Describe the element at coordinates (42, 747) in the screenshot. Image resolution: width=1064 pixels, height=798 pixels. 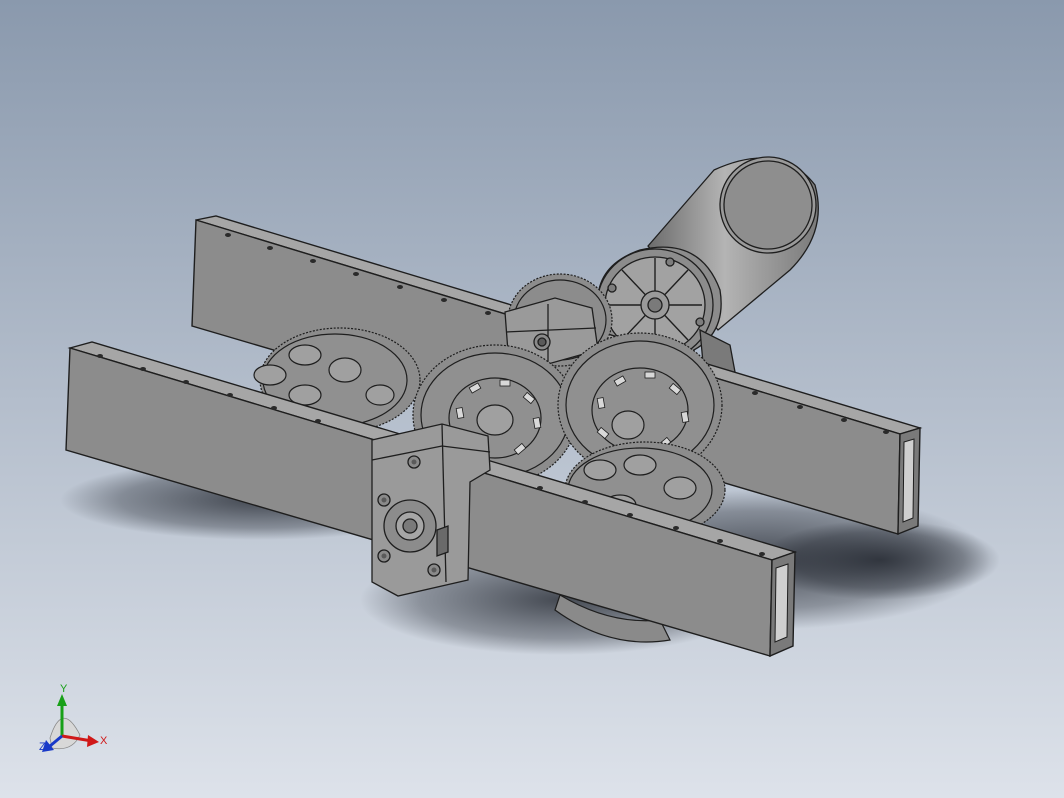
I see `triad-z-label: Z` at that location.